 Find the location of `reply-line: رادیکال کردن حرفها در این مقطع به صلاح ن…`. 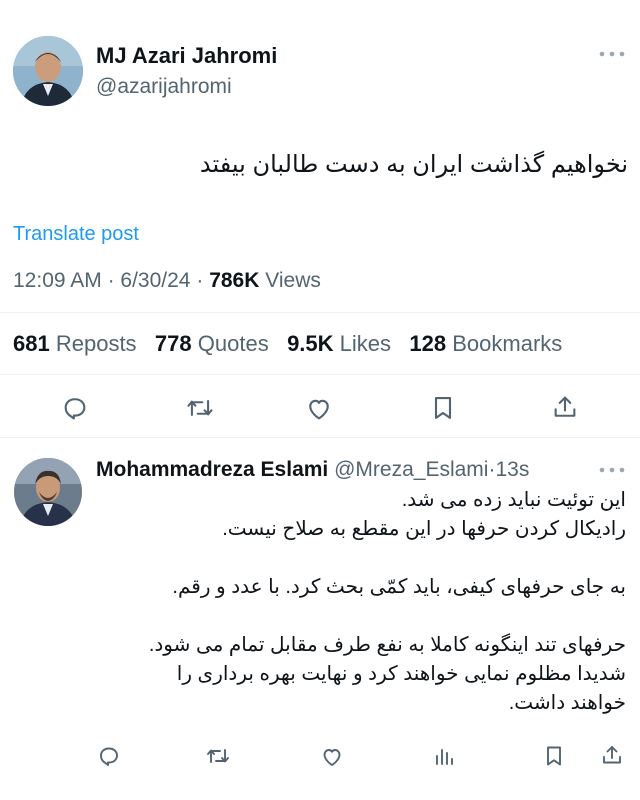

reply-line: رادیکال کردن حرفها در این مقطع به صلاح ن… is located at coordinates (424, 529).